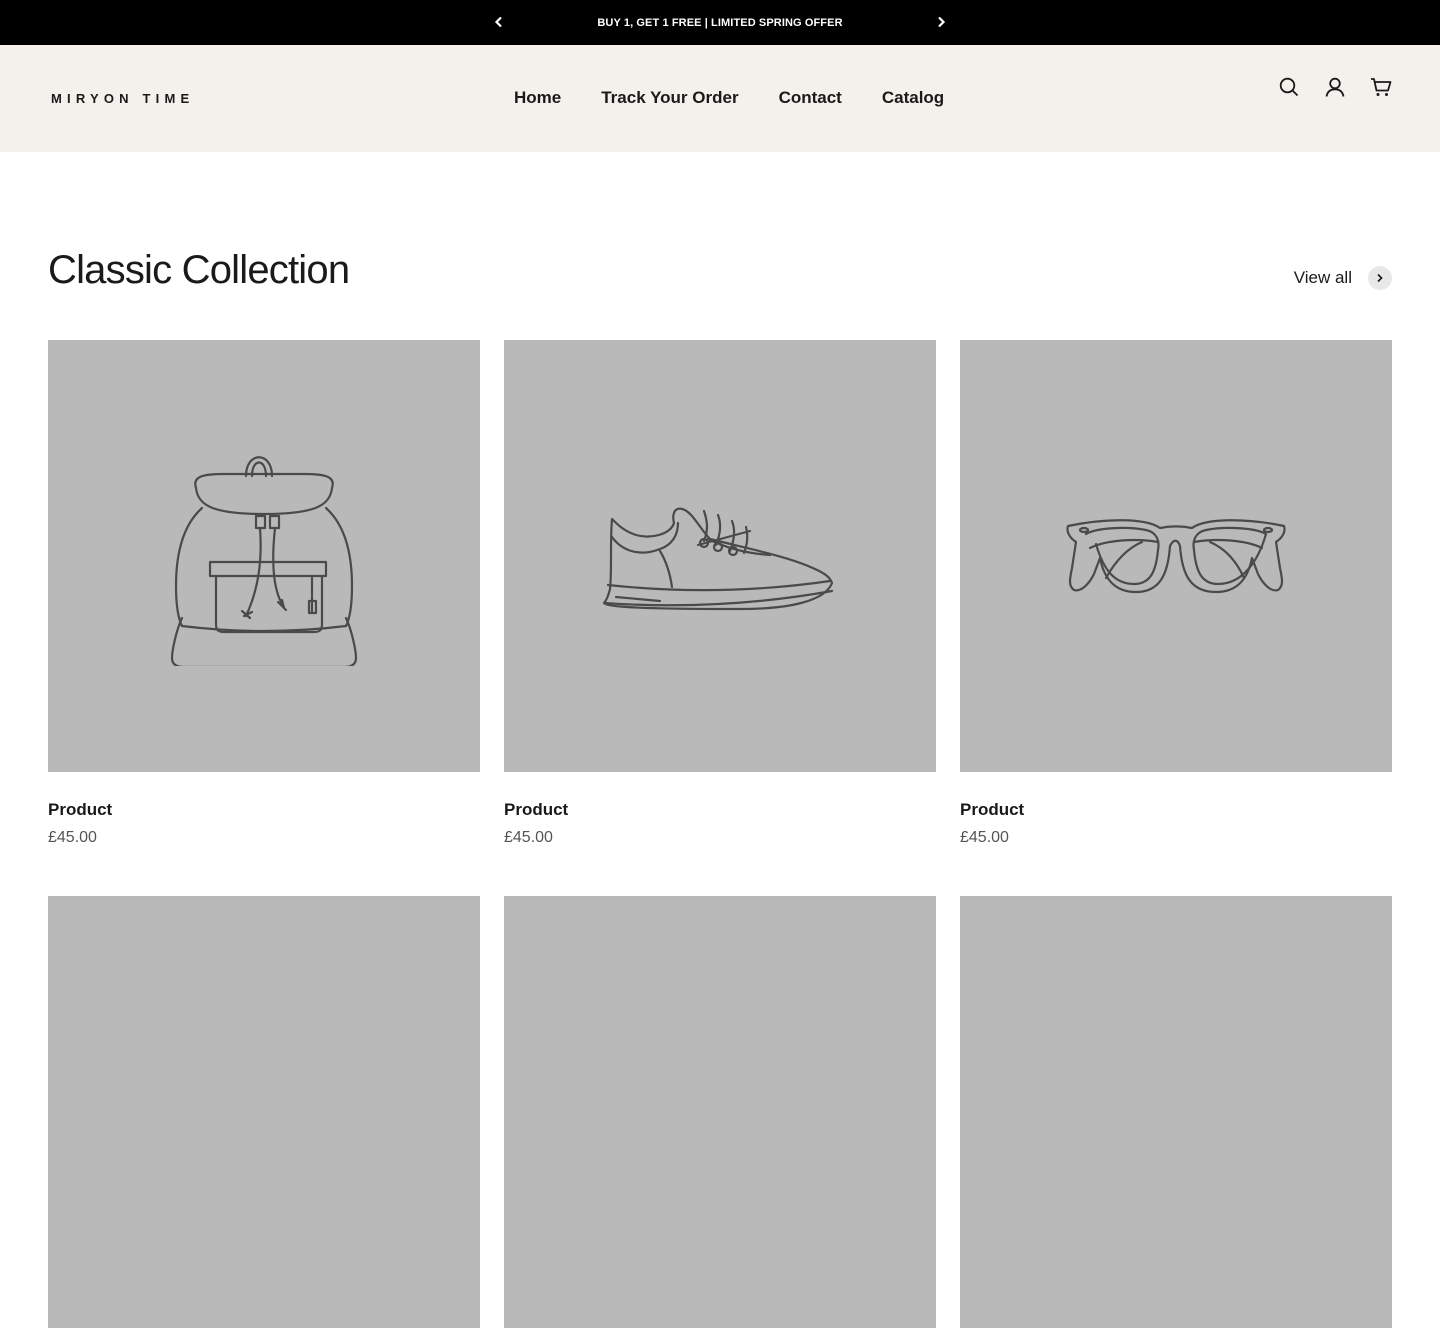 The image size is (1440, 1328). Describe the element at coordinates (199, 270) in the screenshot. I see `section-title: Classic Collection` at that location.